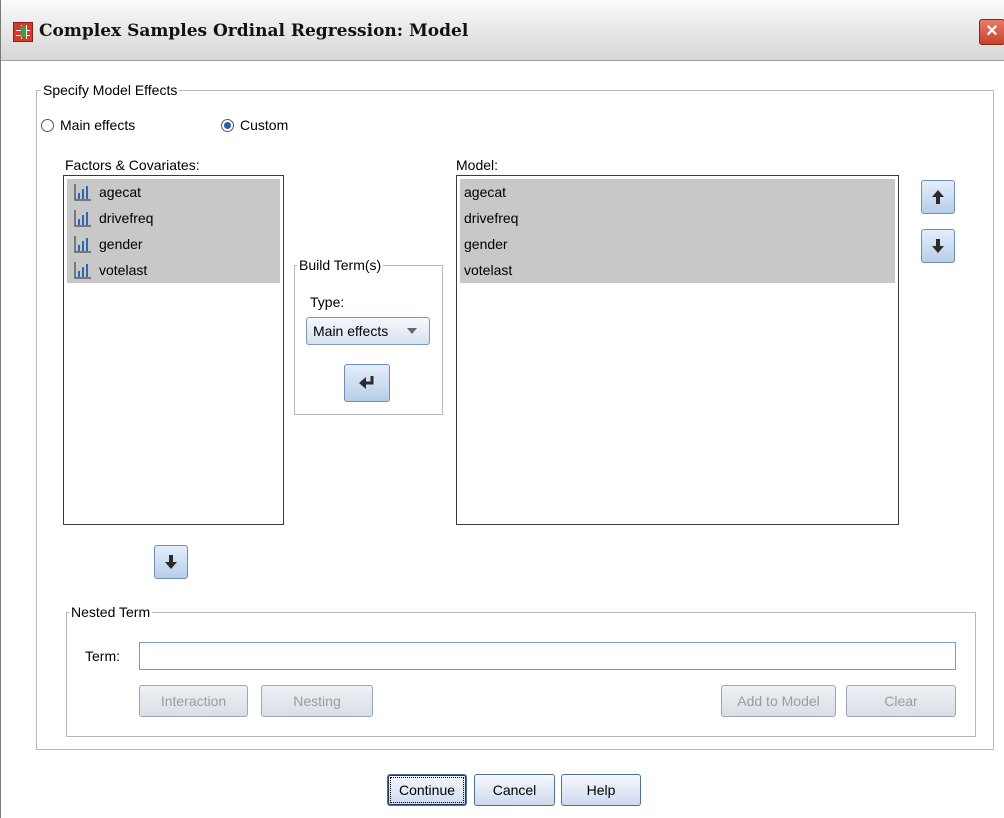 This screenshot has height=818, width=1004. What do you see at coordinates (102, 656) in the screenshot?
I see `term-label: Term:` at bounding box center [102, 656].